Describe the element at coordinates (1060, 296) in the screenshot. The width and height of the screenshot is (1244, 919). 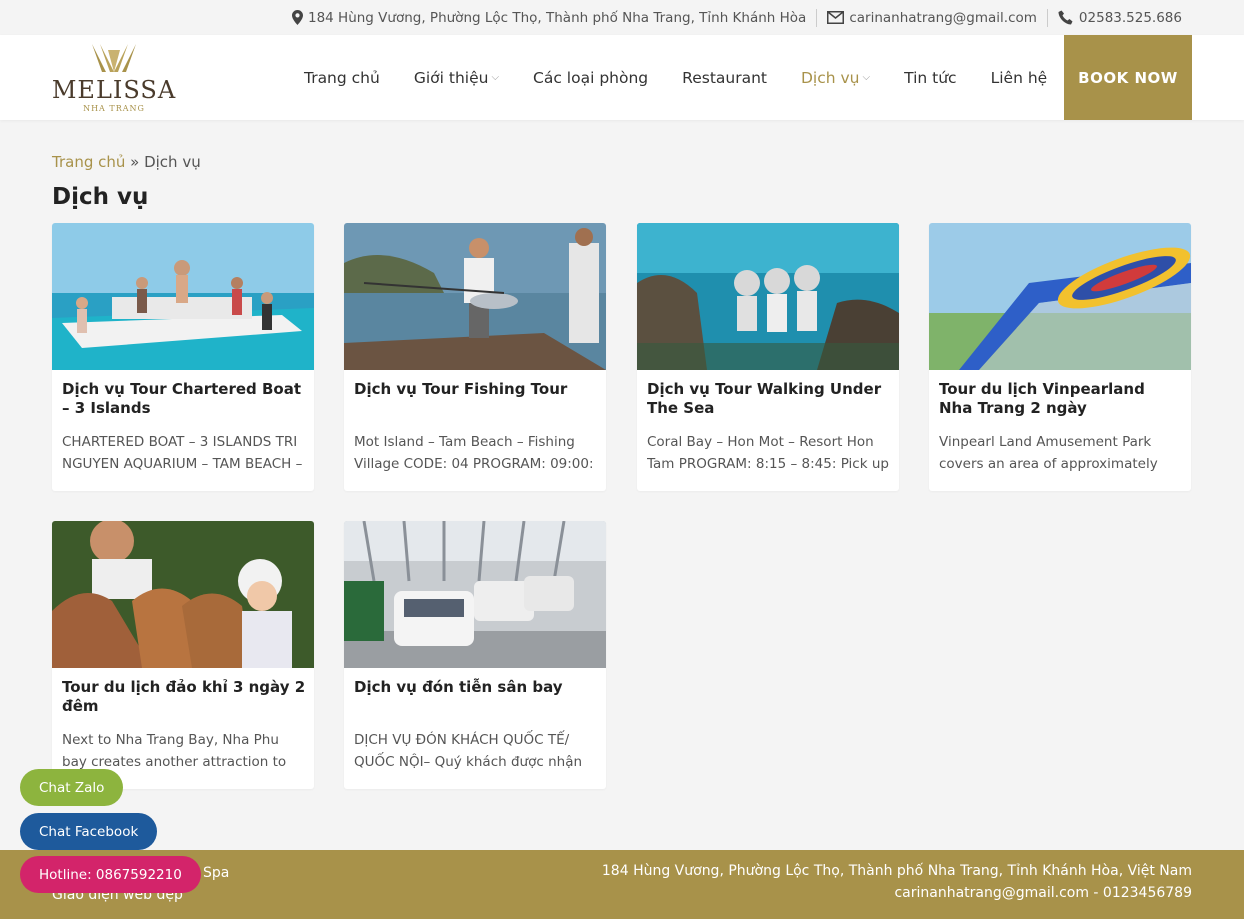
I see `card-image-vinpearl` at that location.